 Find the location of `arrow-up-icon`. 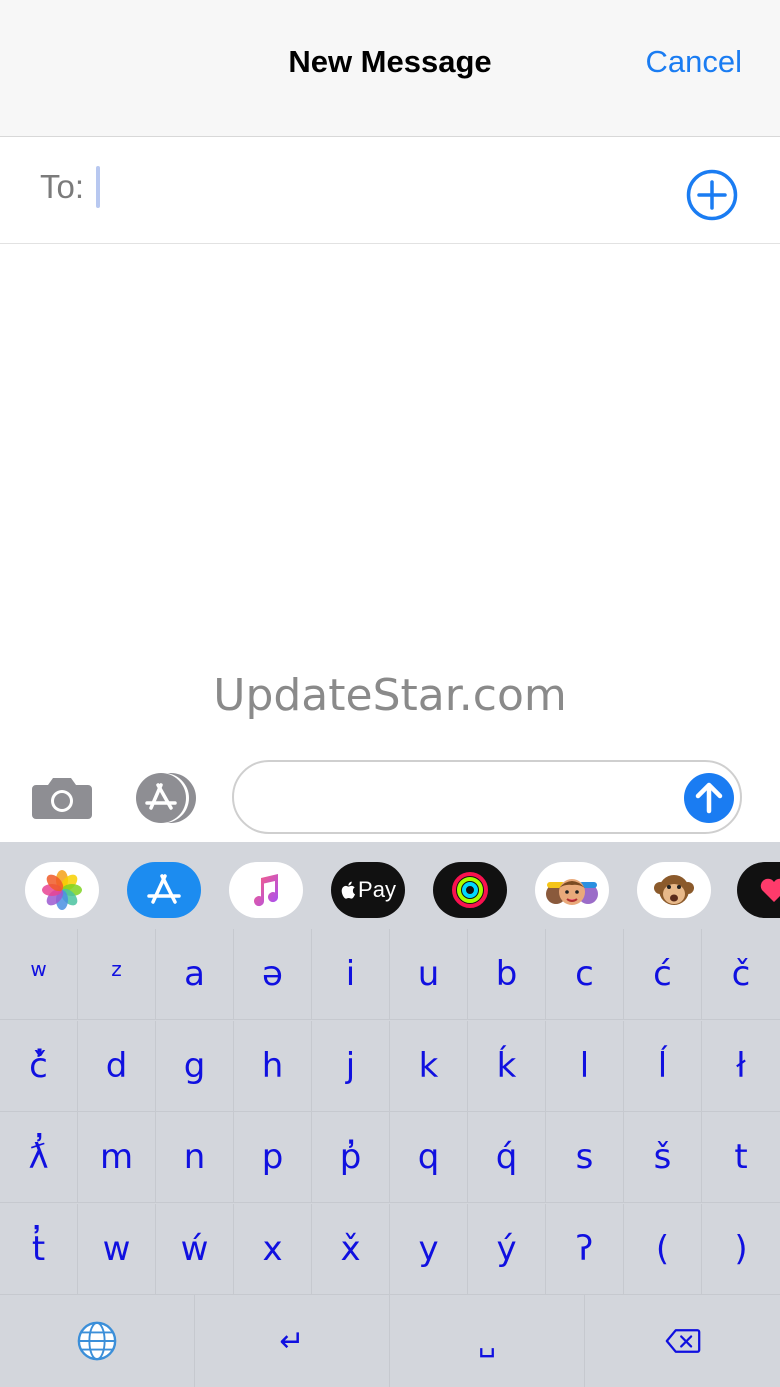

arrow-up-icon is located at coordinates (709, 798).